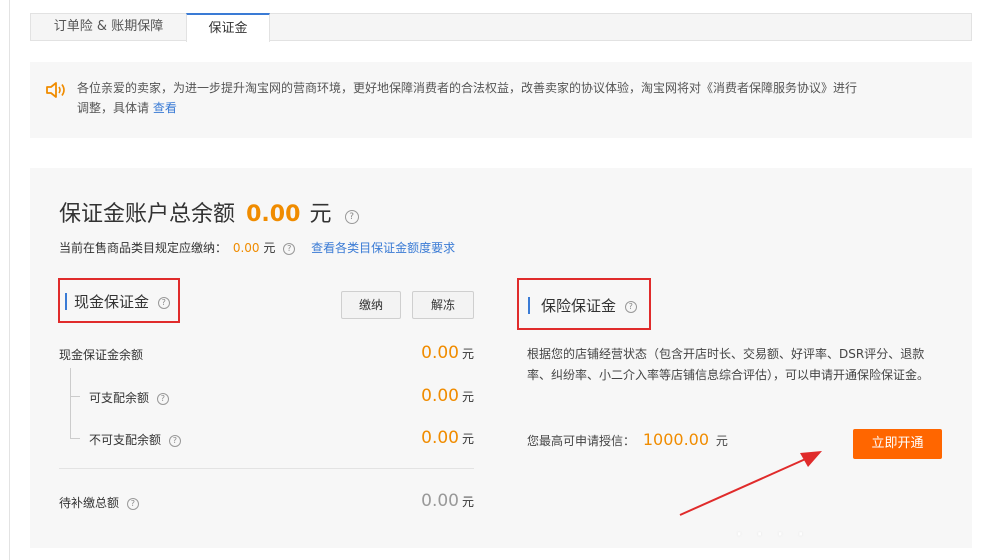  Describe the element at coordinates (266, 468) in the screenshot. I see `divider` at that location.